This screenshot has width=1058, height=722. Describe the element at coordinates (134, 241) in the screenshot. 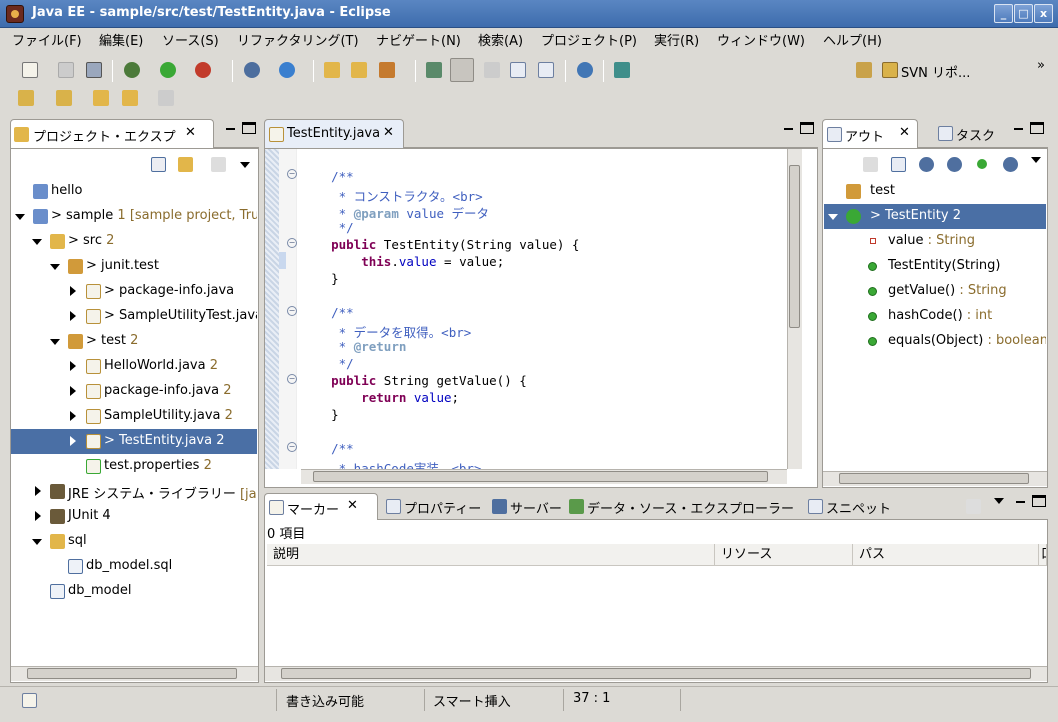

I see `tree-item: > src 2` at that location.